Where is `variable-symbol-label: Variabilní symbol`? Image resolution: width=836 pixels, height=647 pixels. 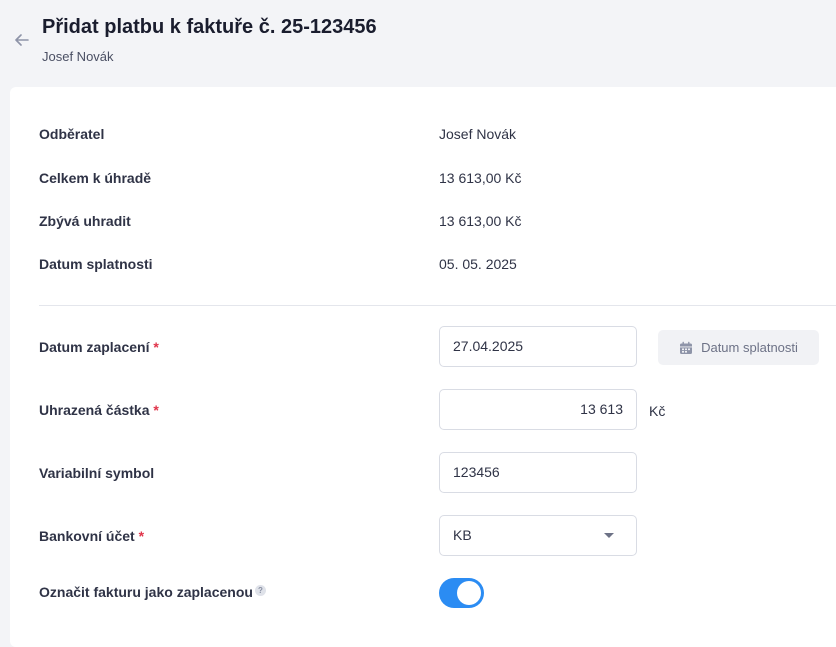
variable-symbol-label: Variabilní symbol is located at coordinates (97, 473).